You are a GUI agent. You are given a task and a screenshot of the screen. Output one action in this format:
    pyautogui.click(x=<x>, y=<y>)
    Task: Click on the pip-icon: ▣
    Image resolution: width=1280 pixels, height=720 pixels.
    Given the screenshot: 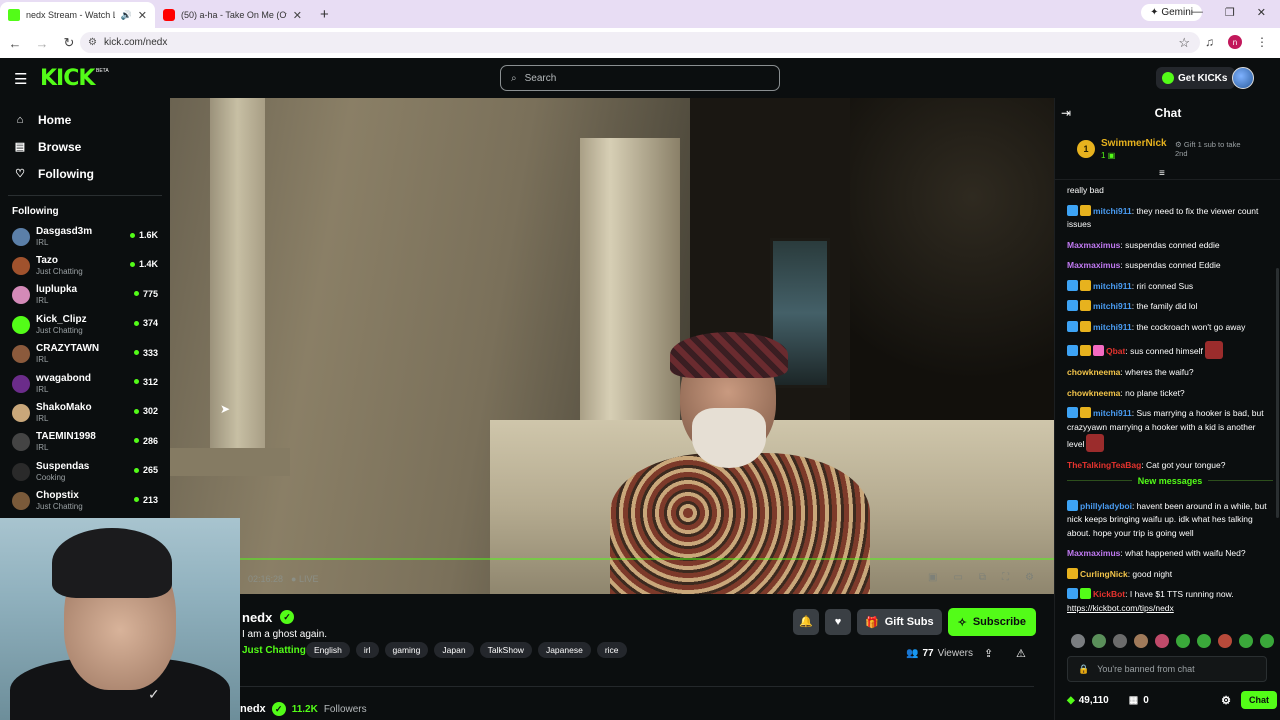 What is the action you would take?
    pyautogui.click(x=932, y=577)
    